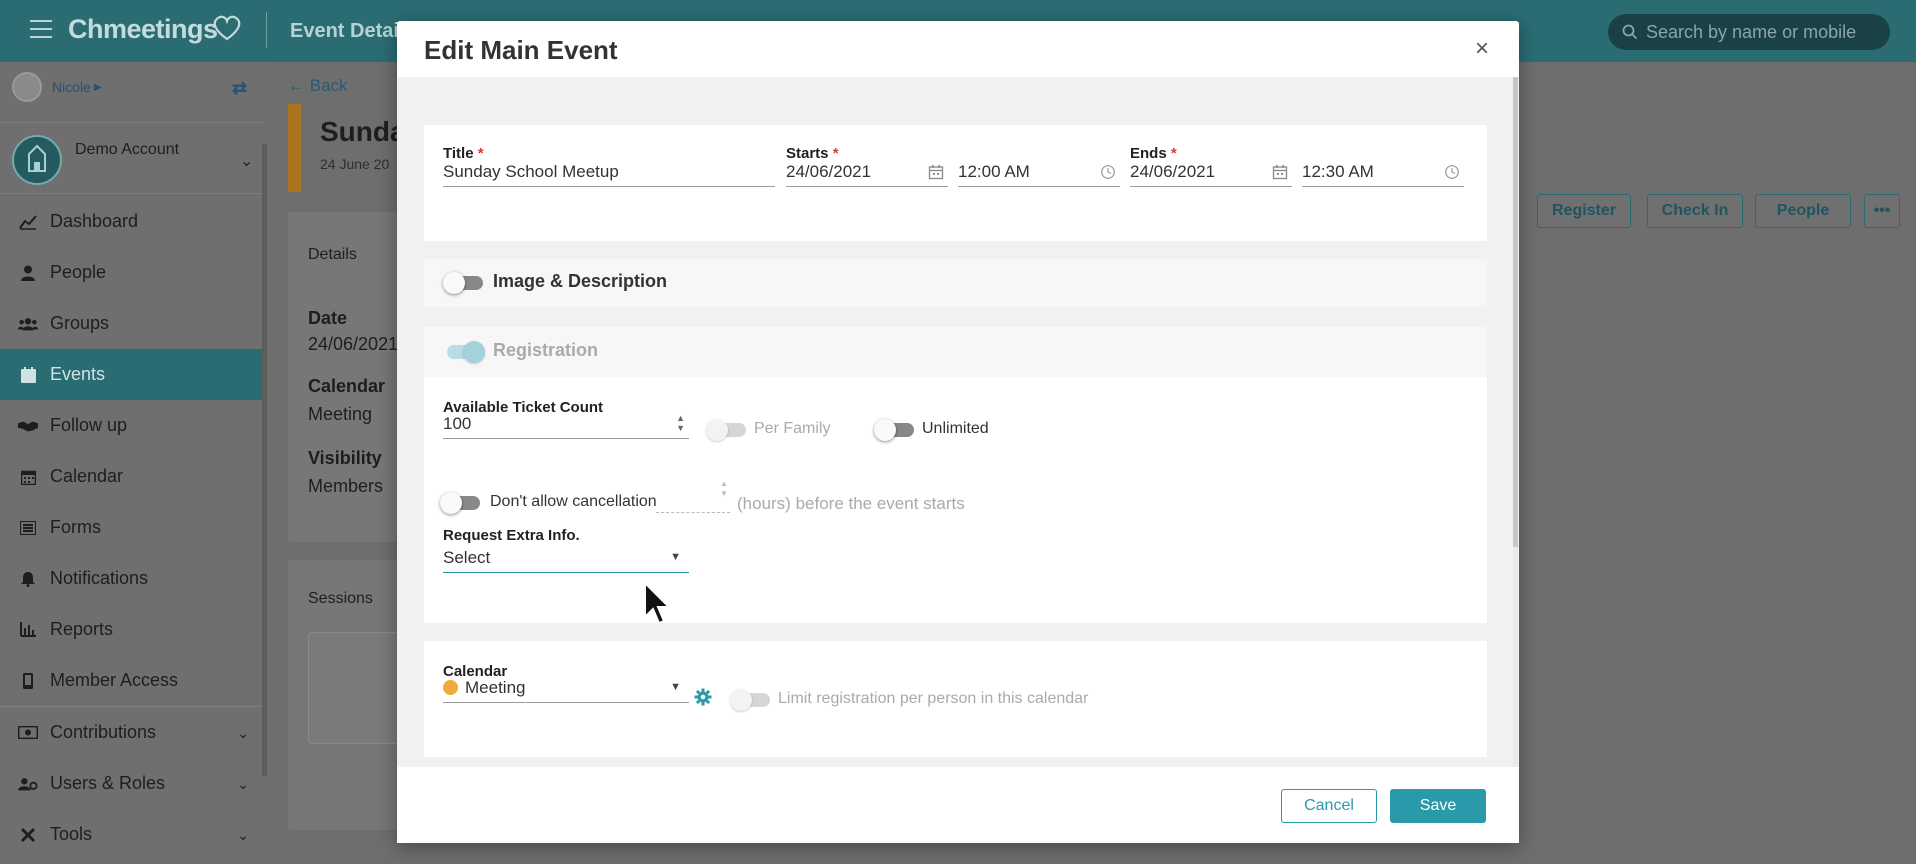 Image resolution: width=1916 pixels, height=864 pixels. I want to click on start-date-input: 24/06/2021, so click(867, 172).